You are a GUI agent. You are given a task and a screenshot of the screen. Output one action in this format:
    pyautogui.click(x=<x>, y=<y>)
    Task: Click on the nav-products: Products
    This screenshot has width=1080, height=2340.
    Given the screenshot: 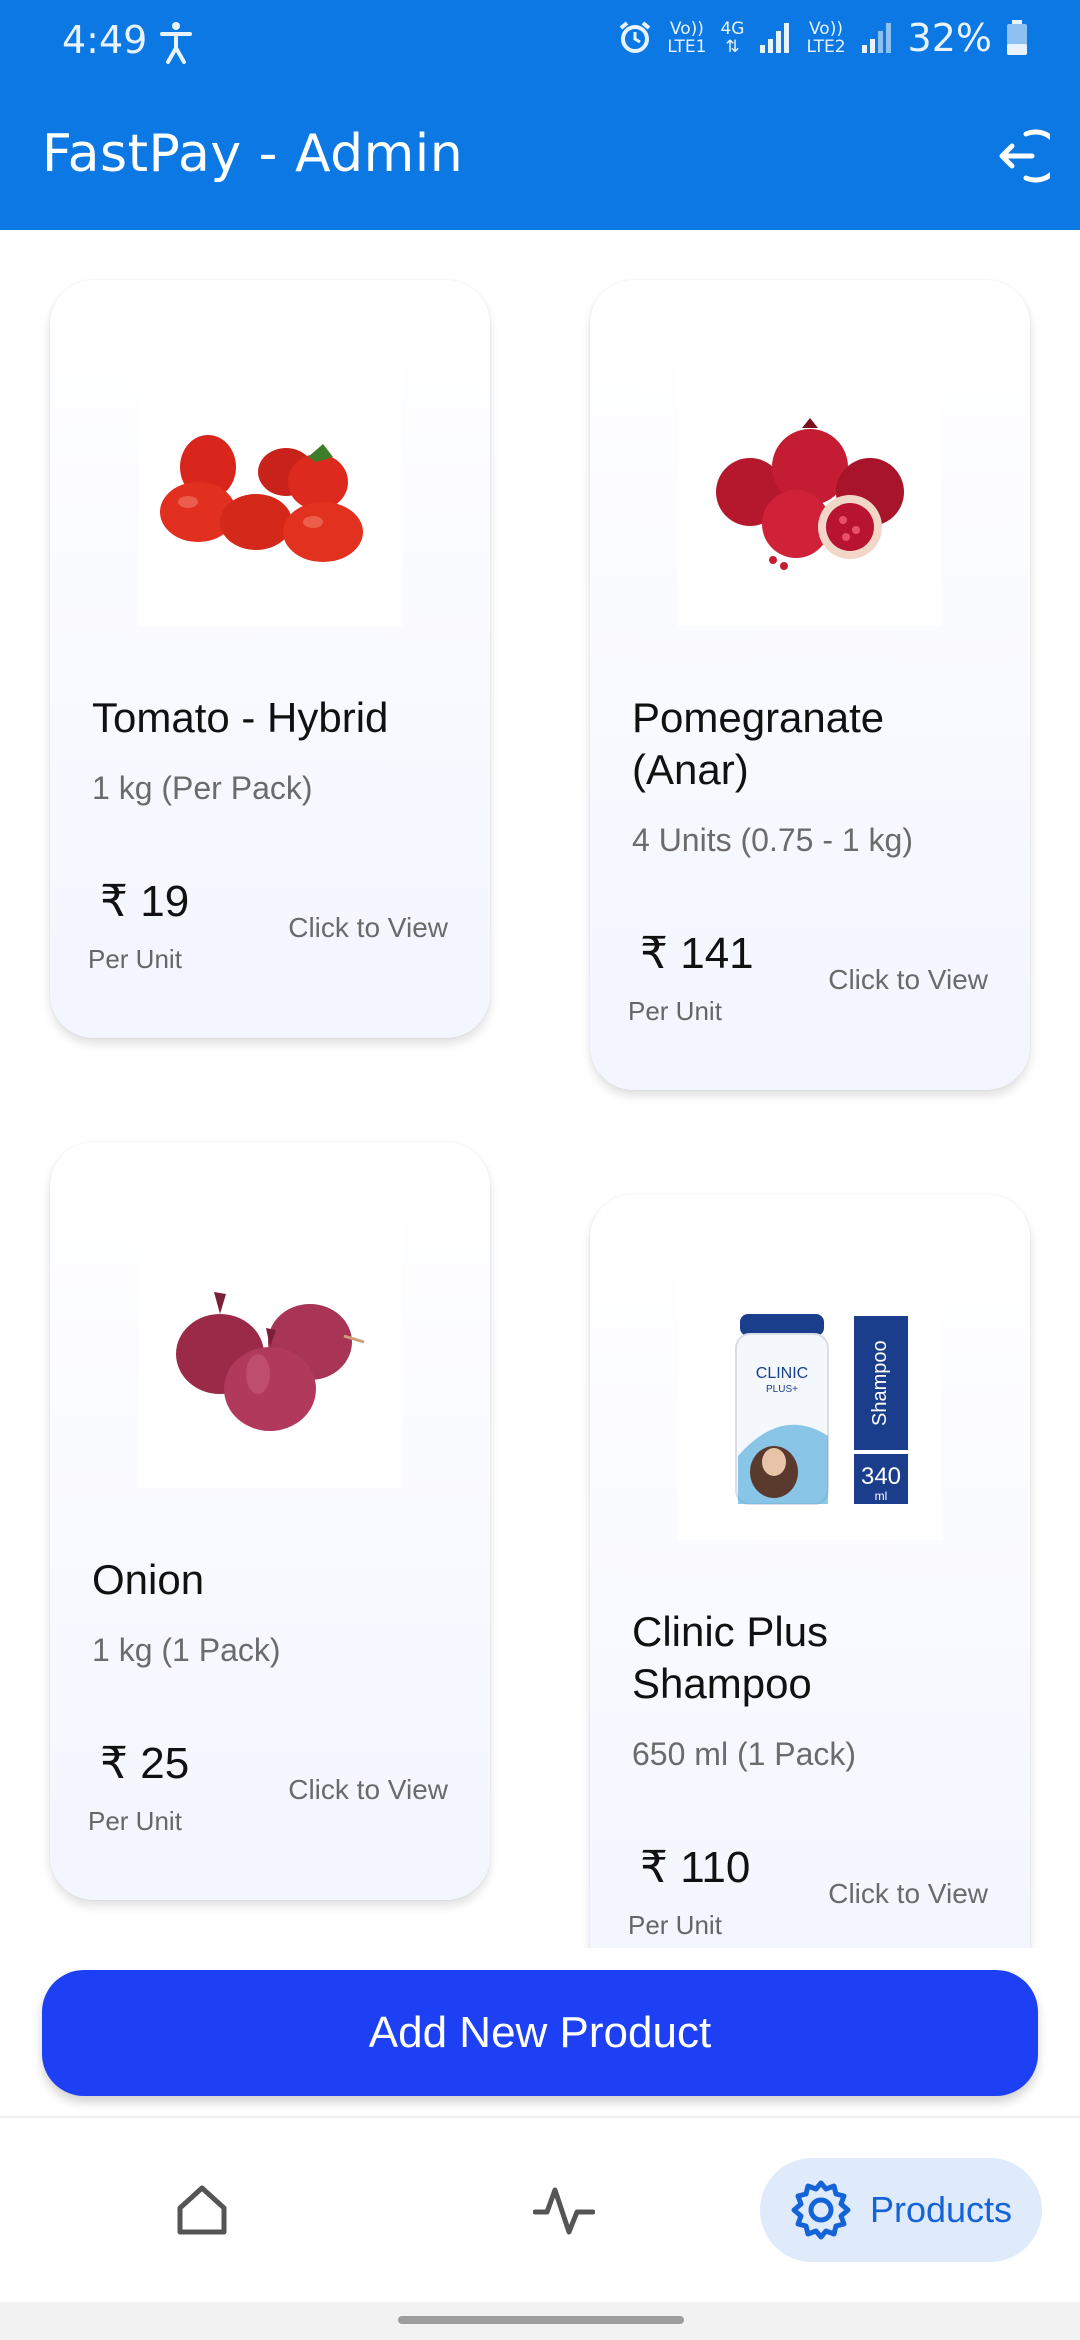 What is the action you would take?
    pyautogui.click(x=901, y=2210)
    